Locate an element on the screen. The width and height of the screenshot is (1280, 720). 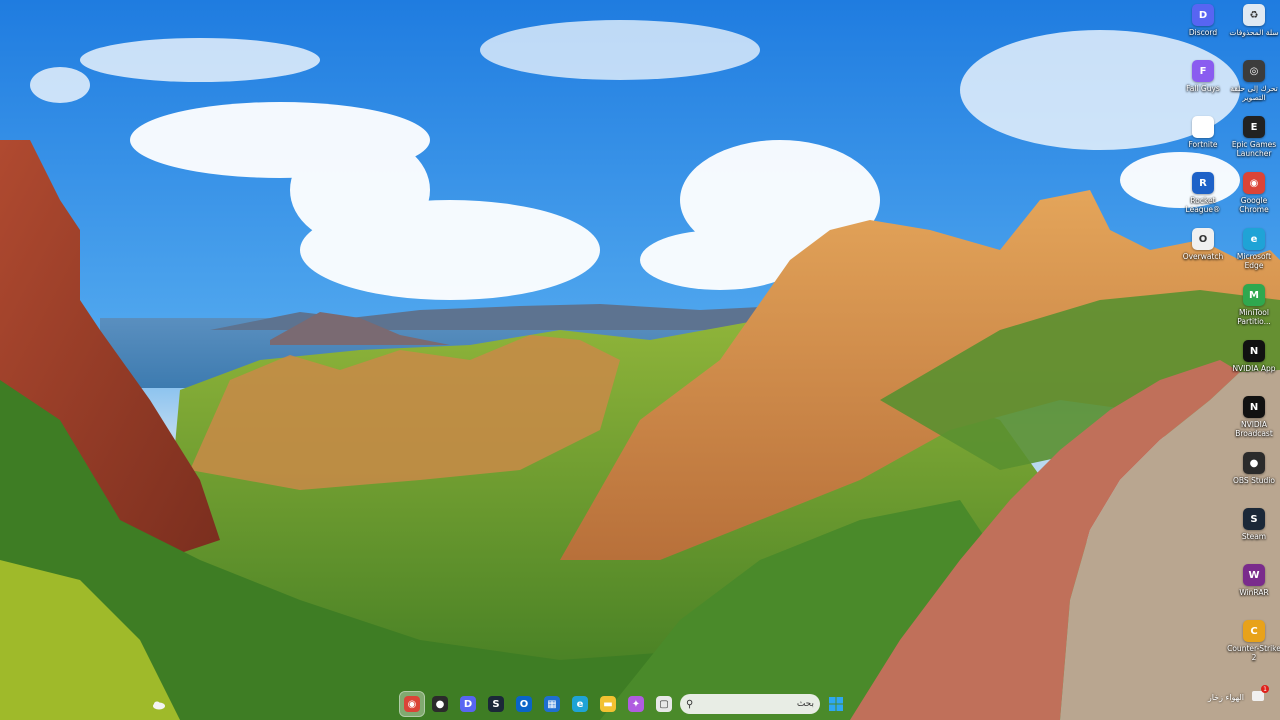
desktop-shortcut-label: Fortnite is located at coordinates (1203, 144).